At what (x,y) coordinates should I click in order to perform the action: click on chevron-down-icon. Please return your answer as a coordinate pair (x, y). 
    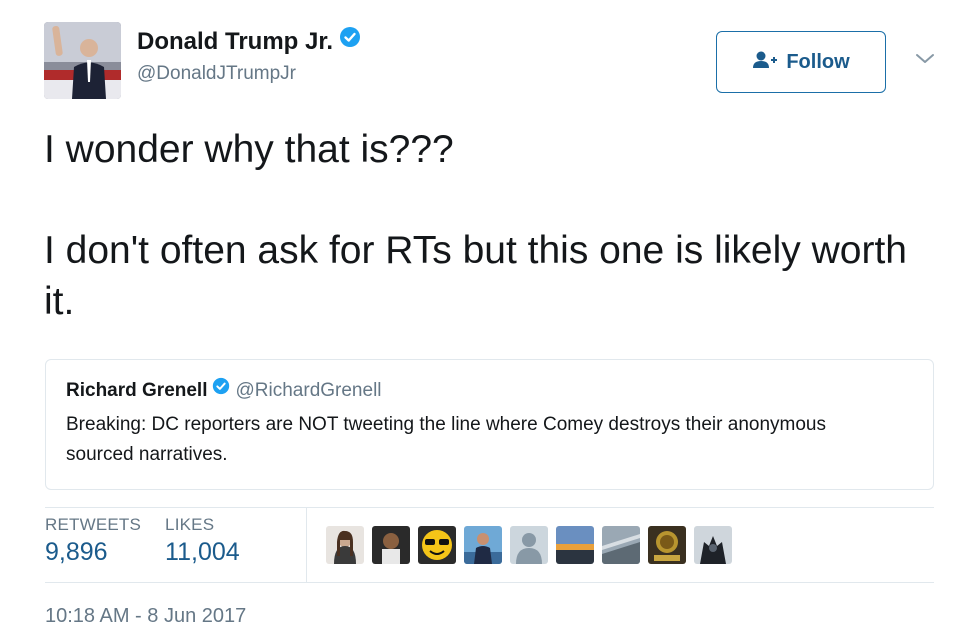
    Looking at the image, I should click on (925, 61).